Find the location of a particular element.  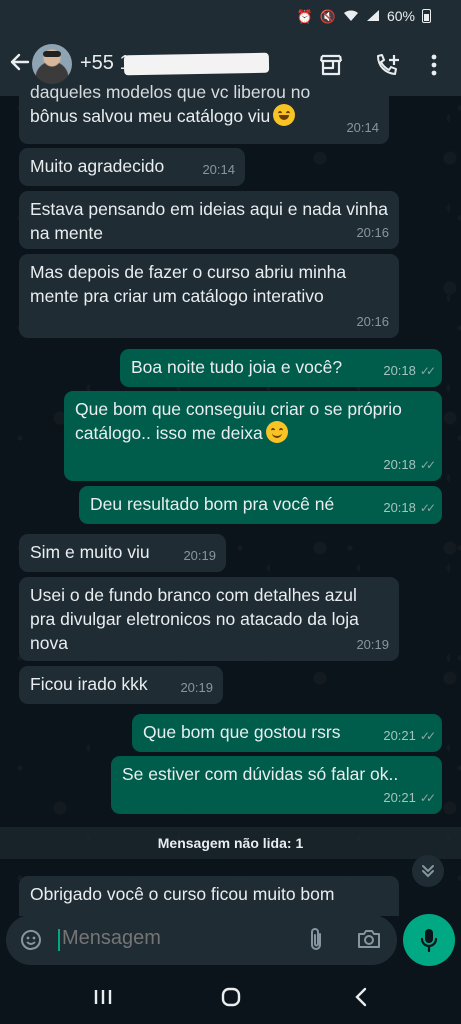

message-incoming: Sim e muito viu 20:19 is located at coordinates (122, 553).